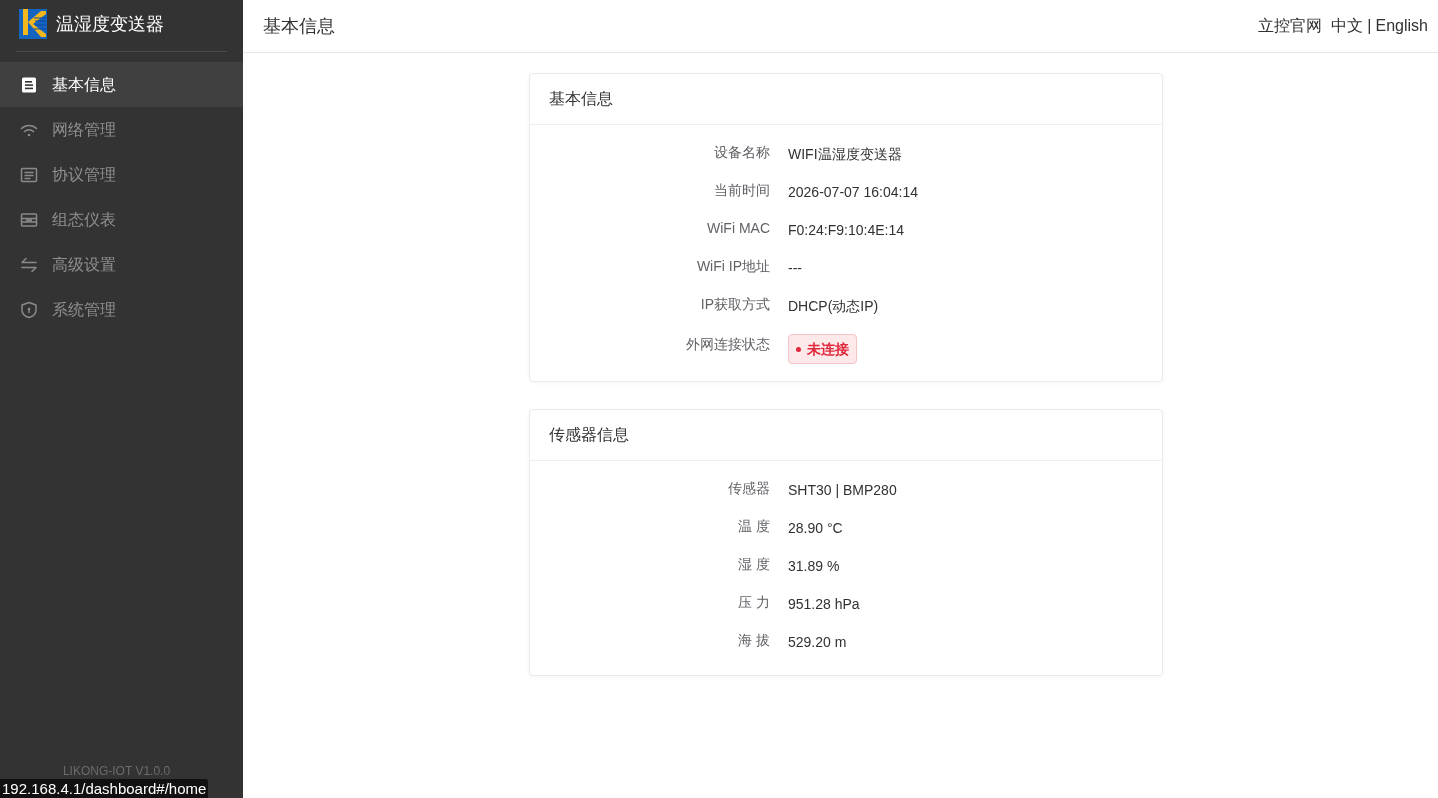 The image size is (1438, 798). I want to click on sidebar-item: 网络管理, so click(121, 129).